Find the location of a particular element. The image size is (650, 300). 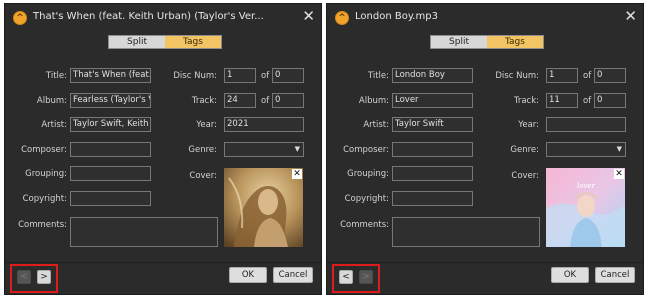

title-field: London Boy is located at coordinates (432, 75).